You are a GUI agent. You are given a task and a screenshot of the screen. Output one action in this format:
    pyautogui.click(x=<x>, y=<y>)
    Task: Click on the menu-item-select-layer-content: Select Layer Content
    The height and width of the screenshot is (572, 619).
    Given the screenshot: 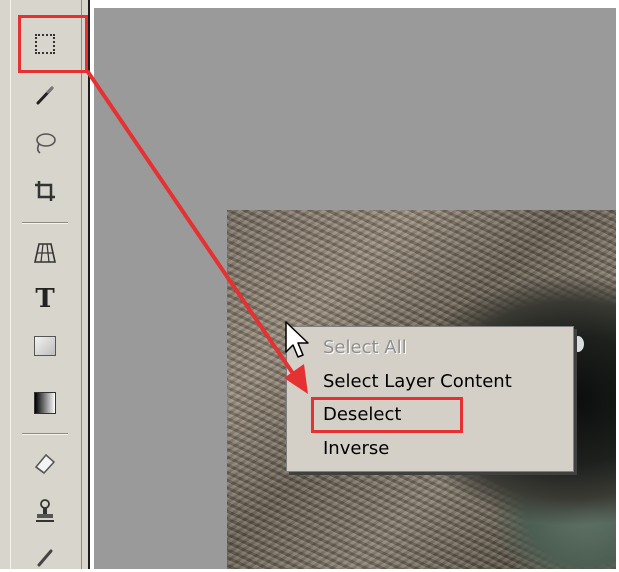 What is the action you would take?
    pyautogui.click(x=417, y=381)
    